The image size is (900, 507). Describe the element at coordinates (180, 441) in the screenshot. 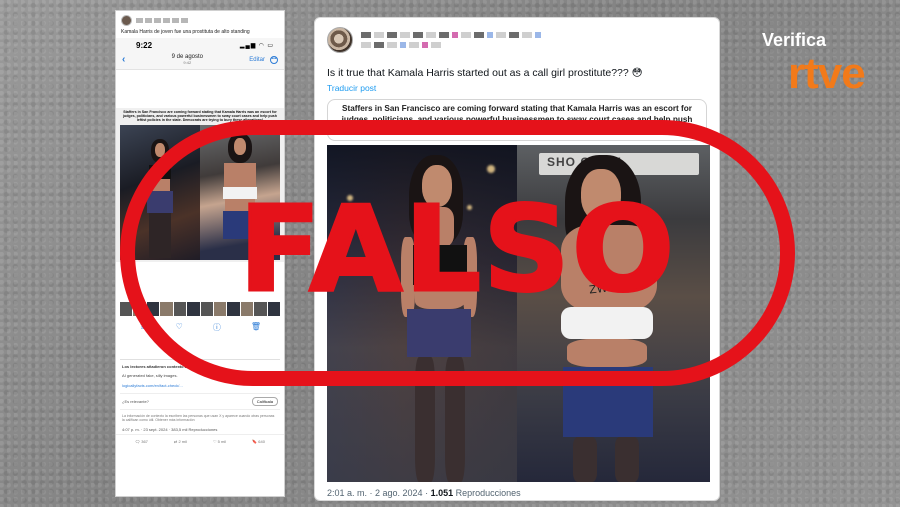

I see `repost-count: ⇄ 2 mil` at that location.